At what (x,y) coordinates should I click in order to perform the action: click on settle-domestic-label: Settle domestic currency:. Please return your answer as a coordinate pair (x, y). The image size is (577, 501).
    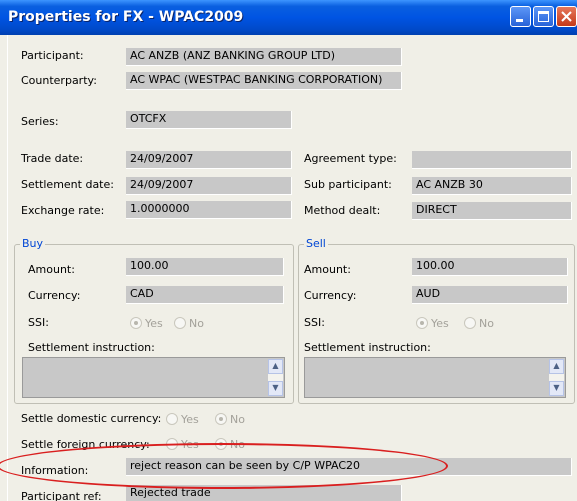
    Looking at the image, I should click on (91, 418).